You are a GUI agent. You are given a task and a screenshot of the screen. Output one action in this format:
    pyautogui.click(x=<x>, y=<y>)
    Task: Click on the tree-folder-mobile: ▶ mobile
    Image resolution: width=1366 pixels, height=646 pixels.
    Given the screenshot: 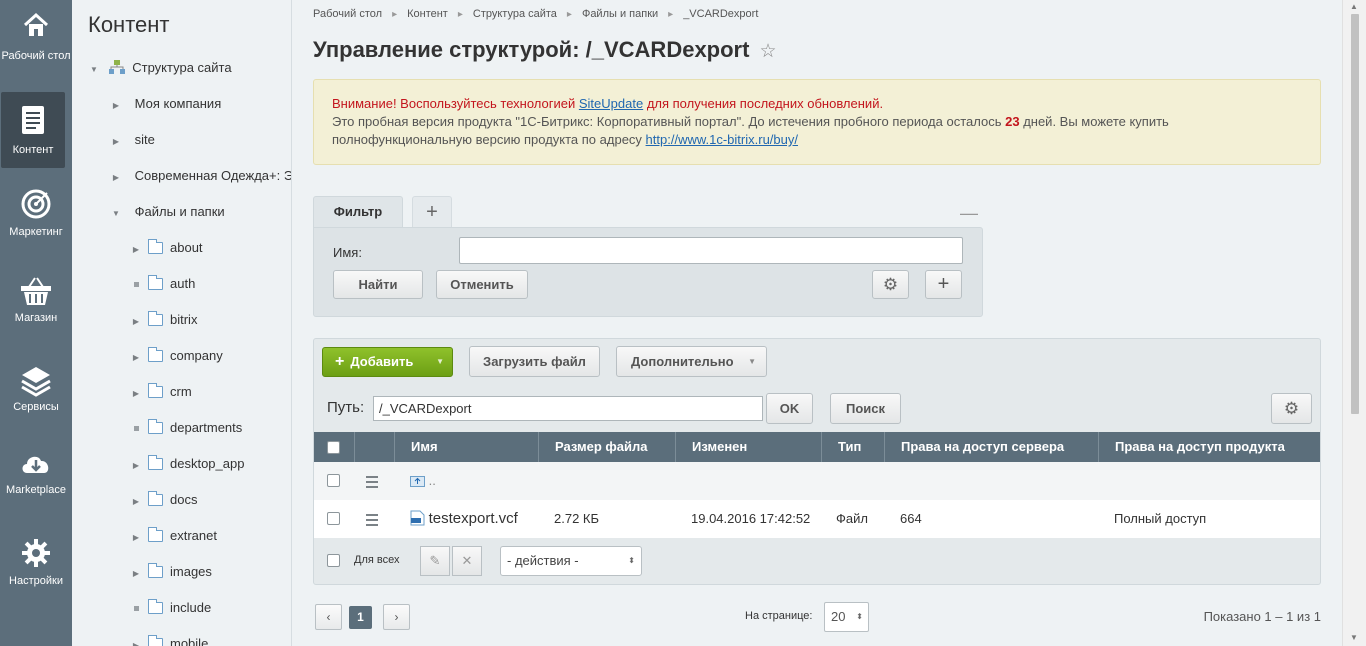 What is the action you would take?
    pyautogui.click(x=169, y=640)
    